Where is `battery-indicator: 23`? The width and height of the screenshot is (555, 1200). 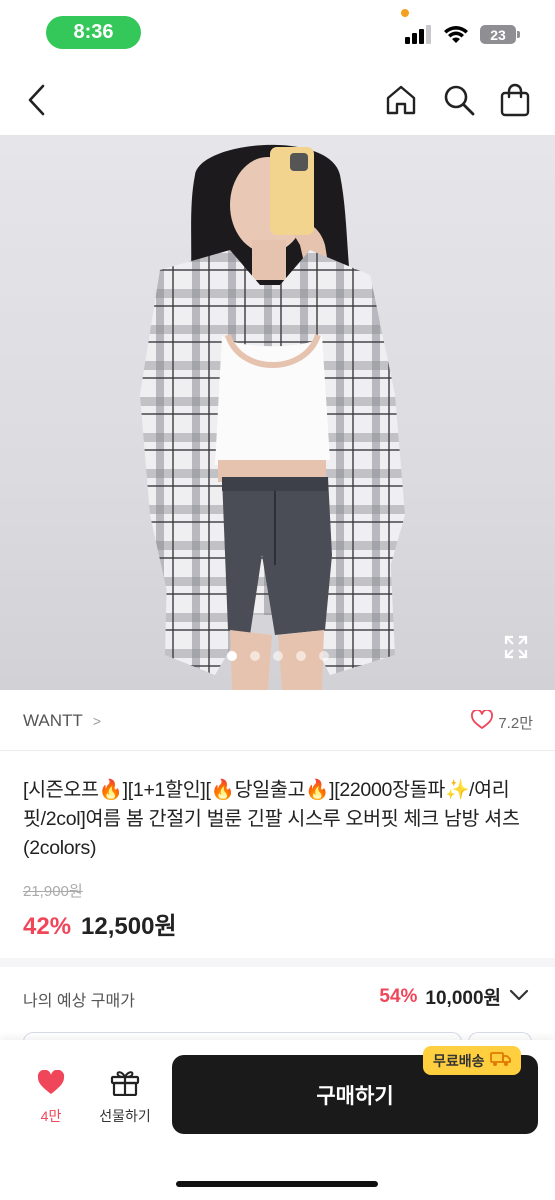 battery-indicator: 23 is located at coordinates (498, 34).